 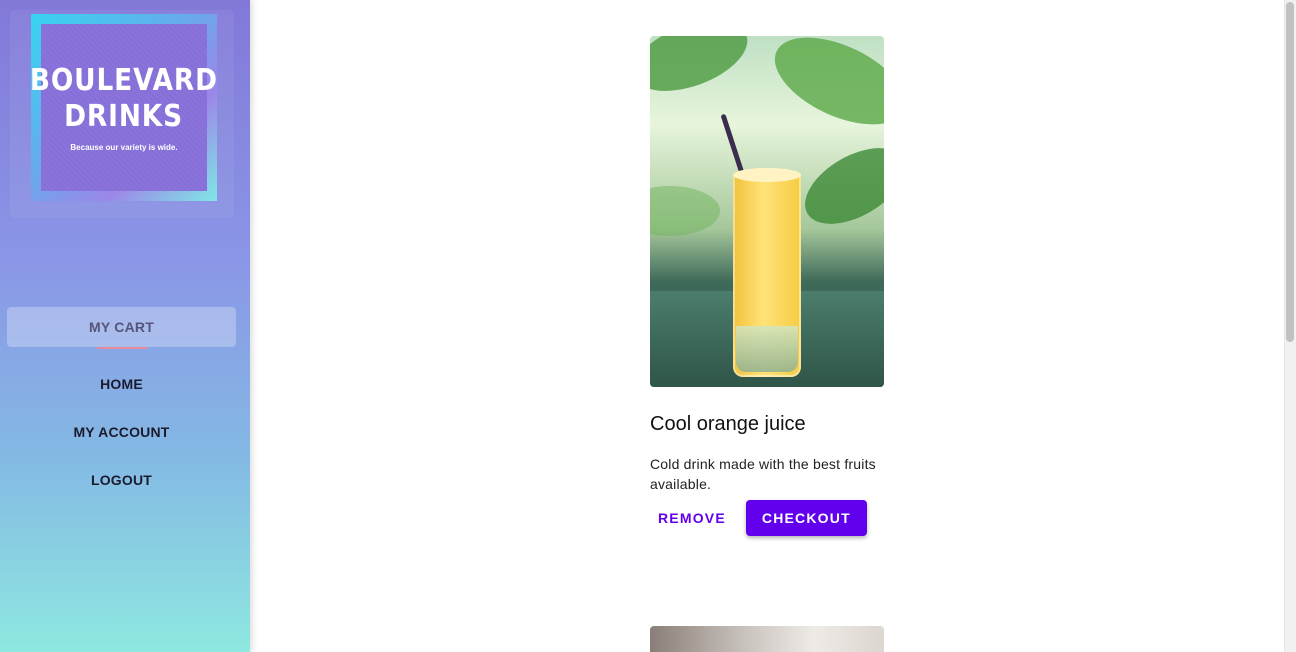 I want to click on nav-item-home: HOME, so click(x=121, y=384).